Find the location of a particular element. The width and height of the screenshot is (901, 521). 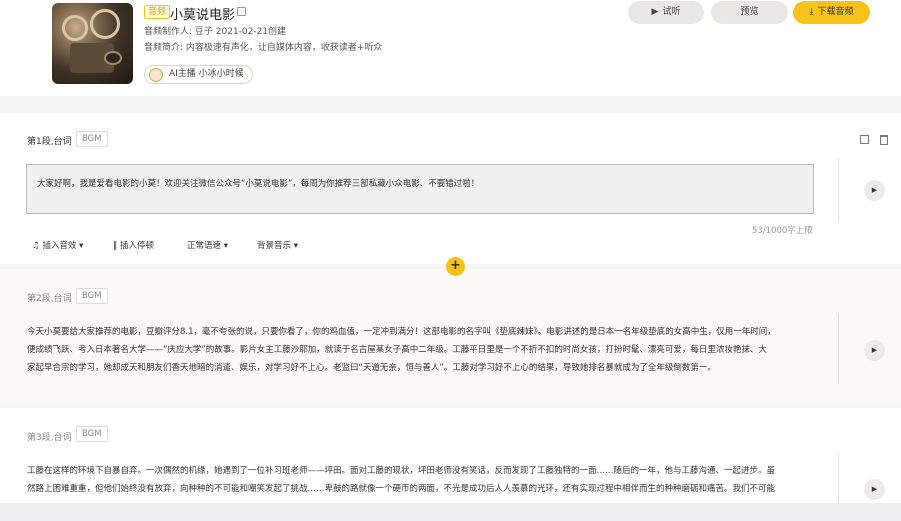

segment-title: 第1段,台词 is located at coordinates (49, 142).